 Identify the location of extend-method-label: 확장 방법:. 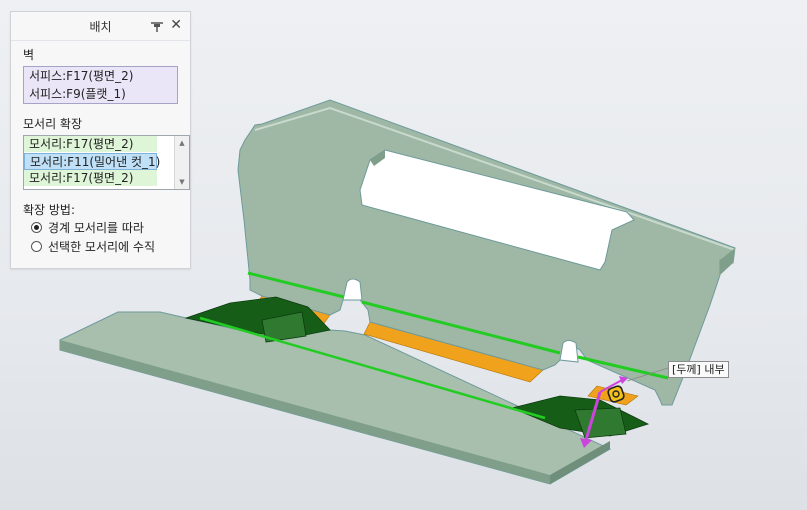
(49, 210).